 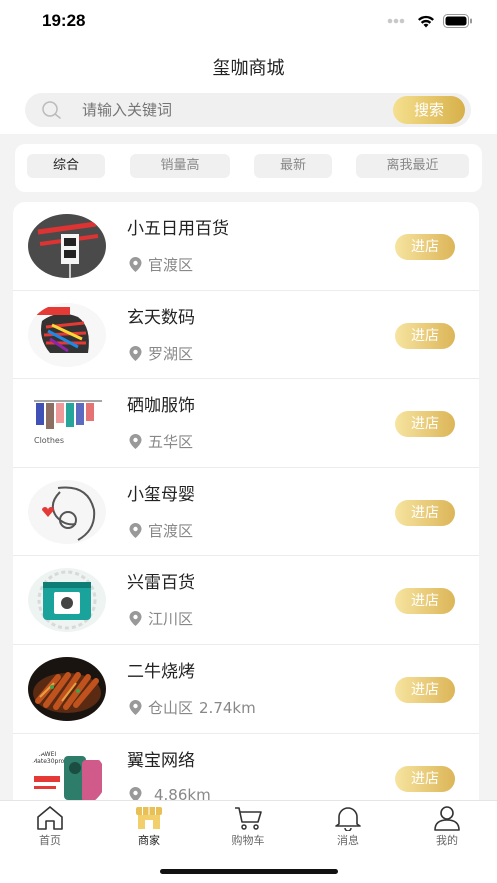 I want to click on battery-icon, so click(x=457, y=21).